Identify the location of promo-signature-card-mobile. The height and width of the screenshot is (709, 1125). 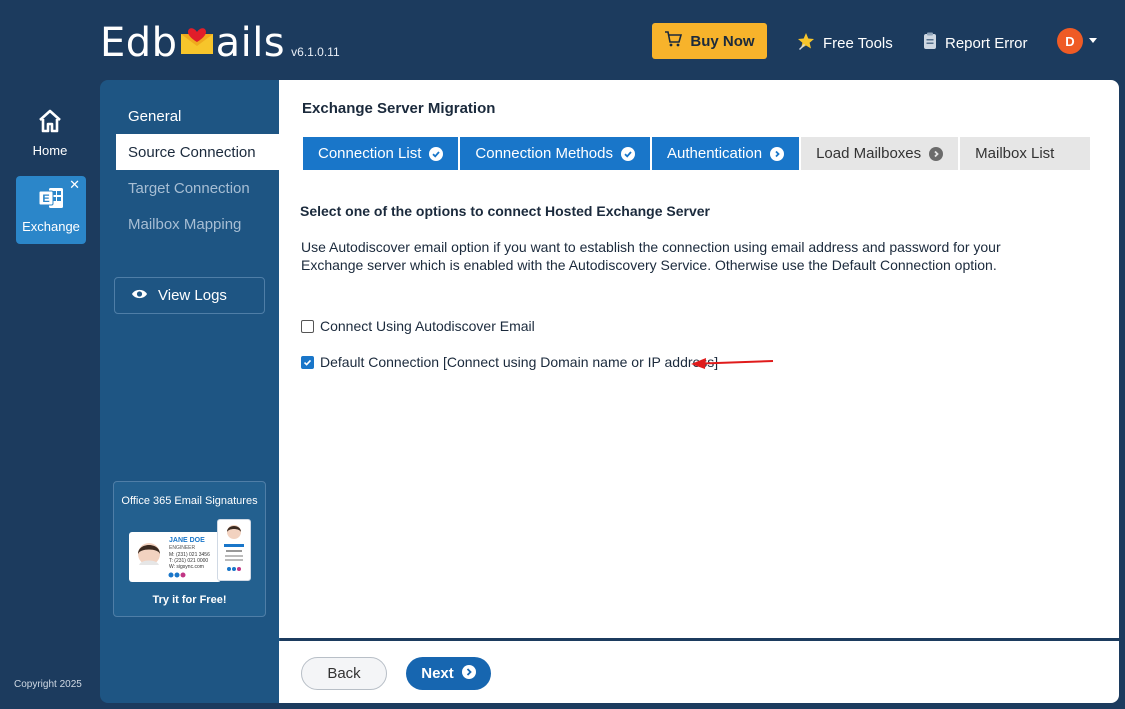
(234, 550).